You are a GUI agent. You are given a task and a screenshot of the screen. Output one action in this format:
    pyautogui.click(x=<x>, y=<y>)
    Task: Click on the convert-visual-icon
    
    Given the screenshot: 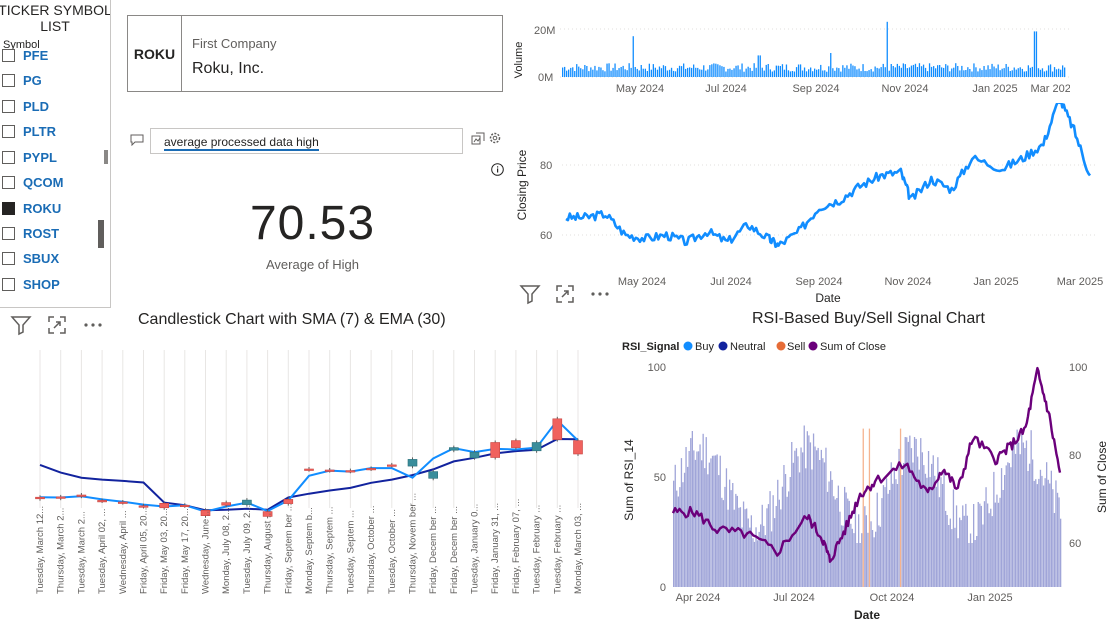 What is the action you would take?
    pyautogui.click(x=478, y=139)
    